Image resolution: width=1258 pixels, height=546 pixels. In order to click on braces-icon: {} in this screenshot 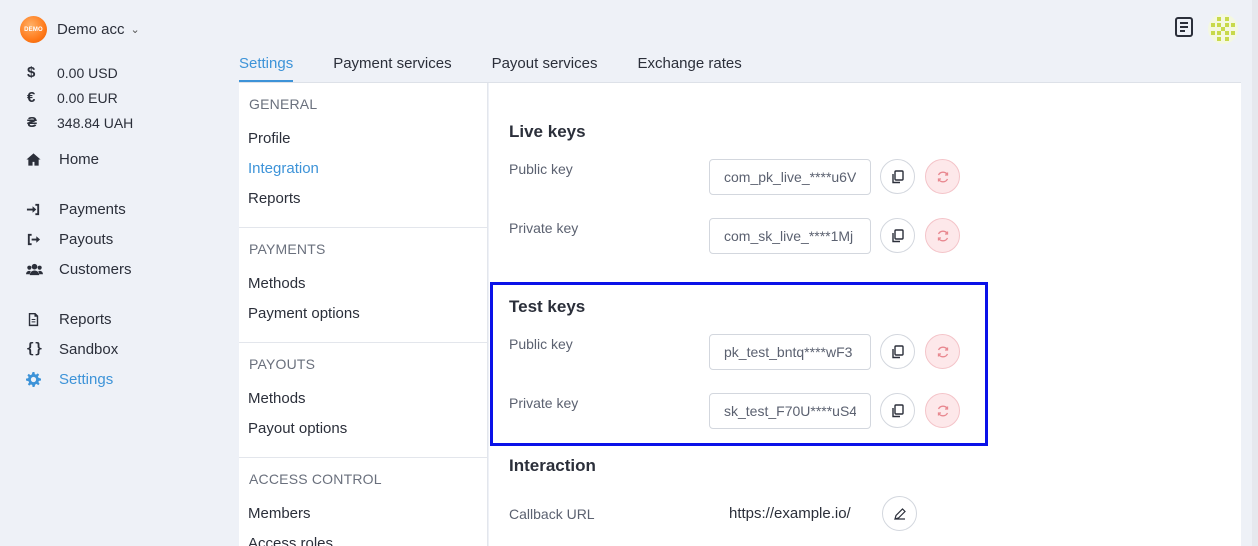, I will do `click(34, 349)`.